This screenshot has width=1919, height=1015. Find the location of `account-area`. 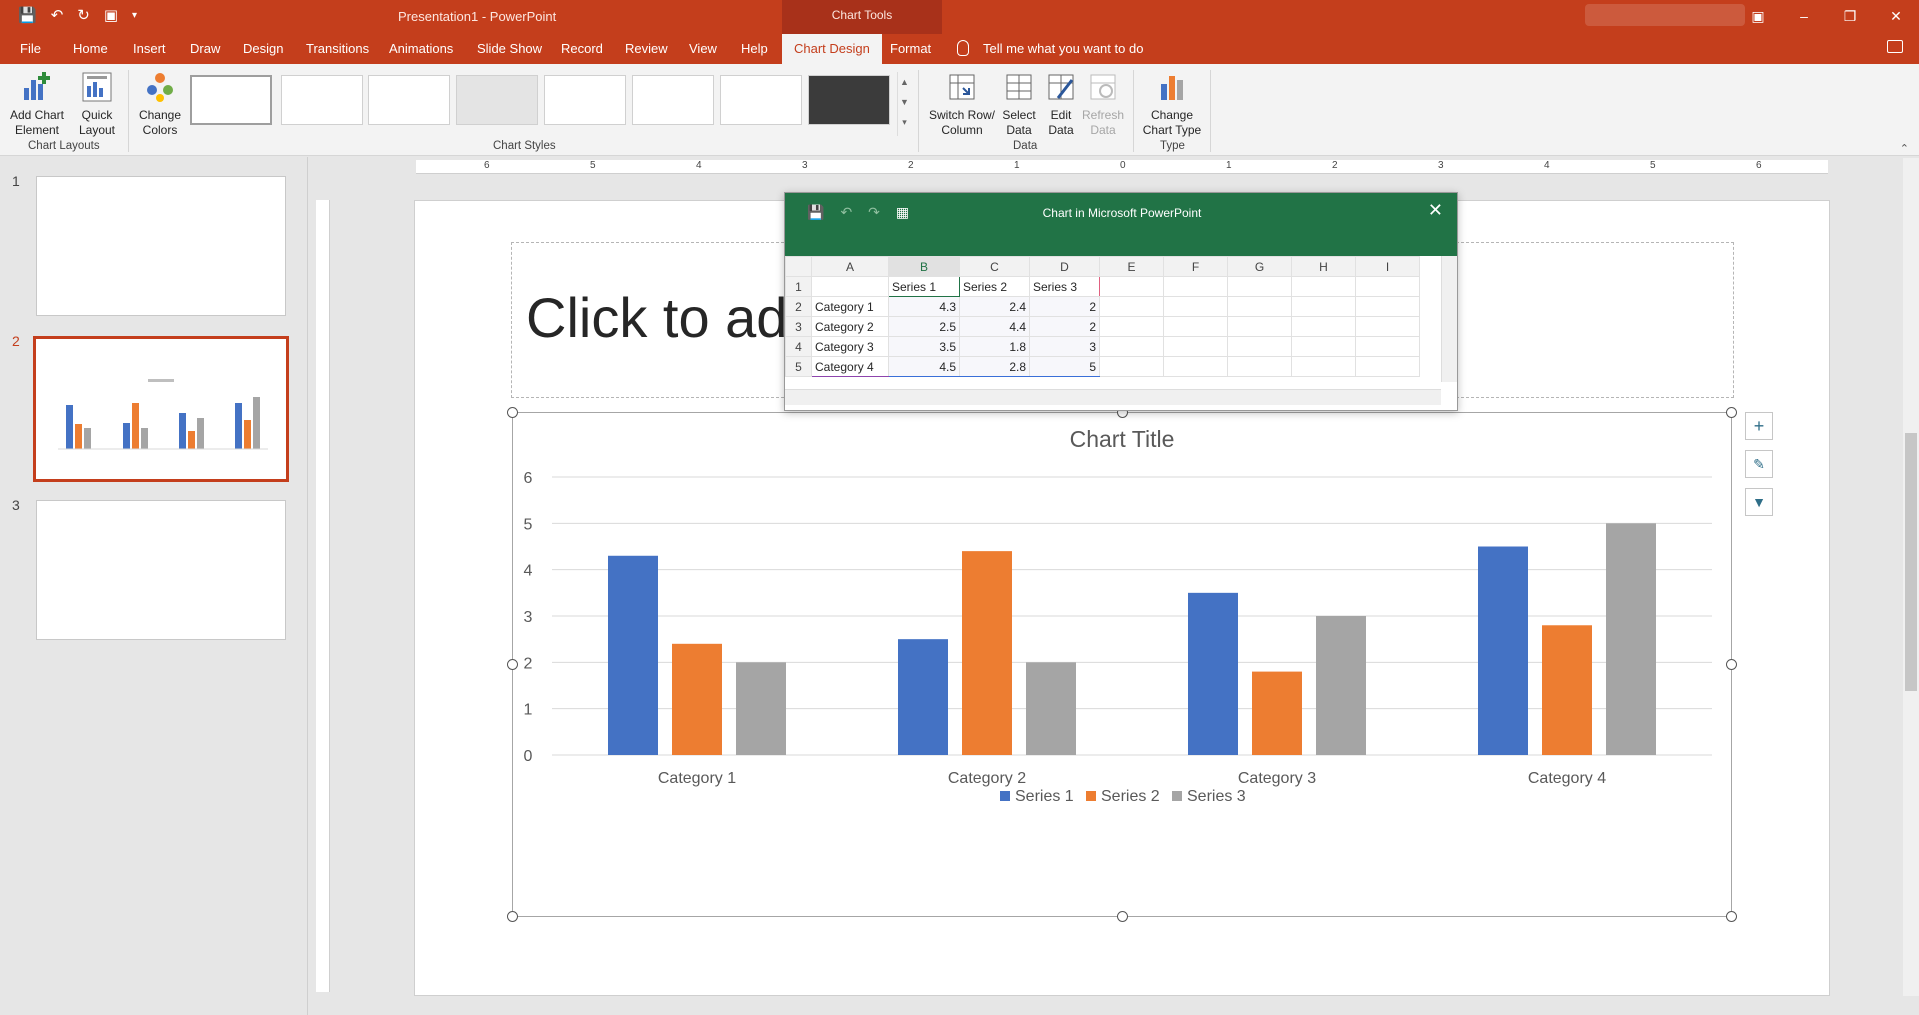

account-area is located at coordinates (1665, 15).